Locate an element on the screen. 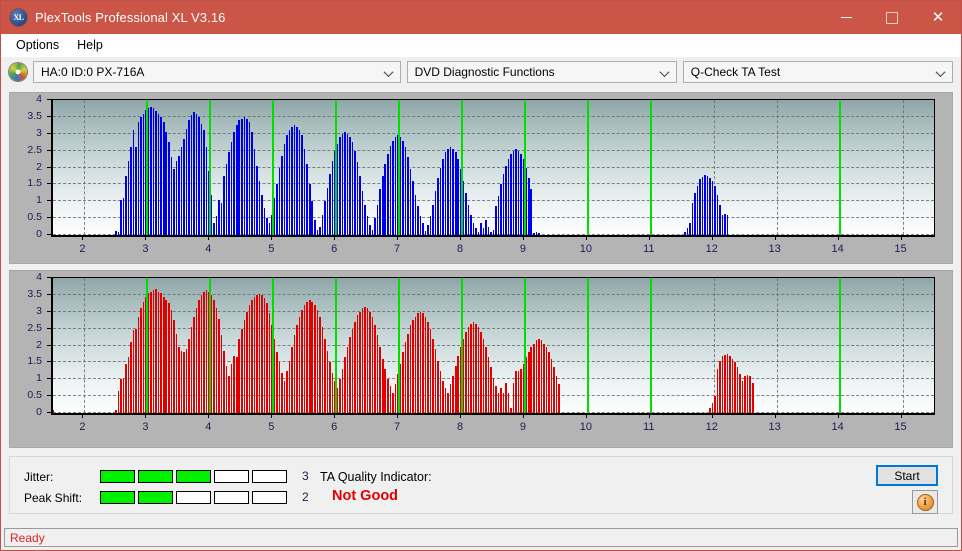  menu-item-help: Help is located at coordinates (90, 45).